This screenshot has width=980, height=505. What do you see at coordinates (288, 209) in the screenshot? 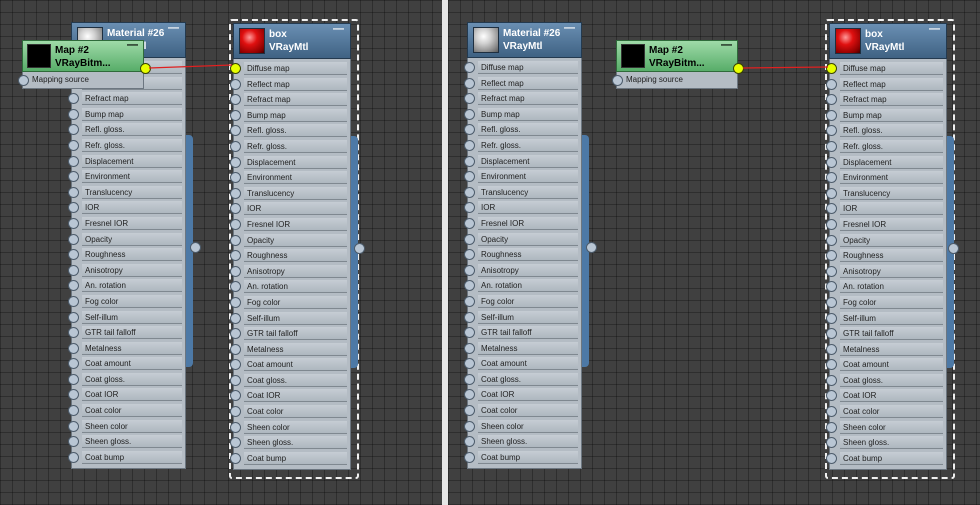
I see `slot-ior: IOR` at bounding box center [288, 209].